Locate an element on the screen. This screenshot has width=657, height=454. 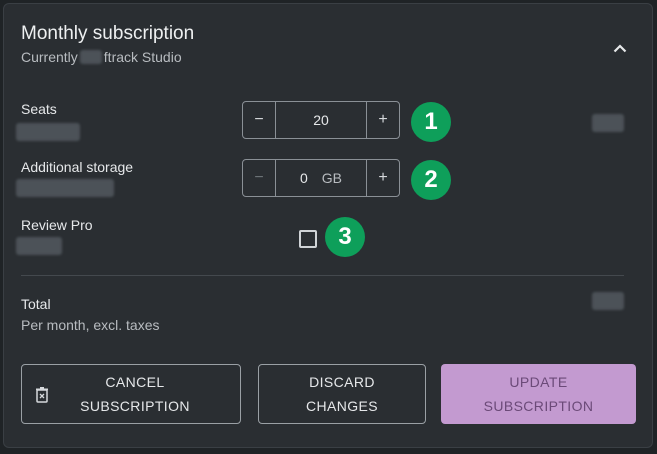
seats-stepper: − 20 + is located at coordinates (321, 120).